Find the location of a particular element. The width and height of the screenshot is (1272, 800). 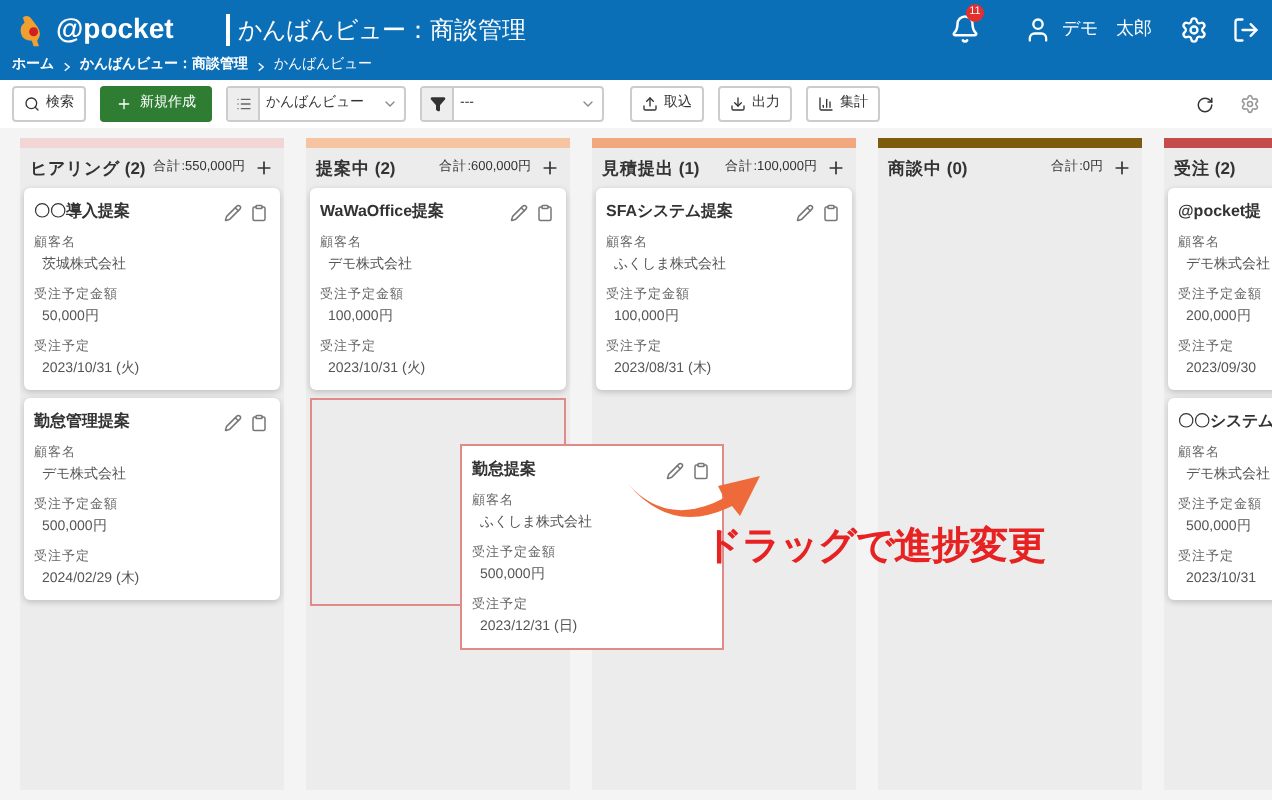

logo-text: @pocket is located at coordinates (115, 29).